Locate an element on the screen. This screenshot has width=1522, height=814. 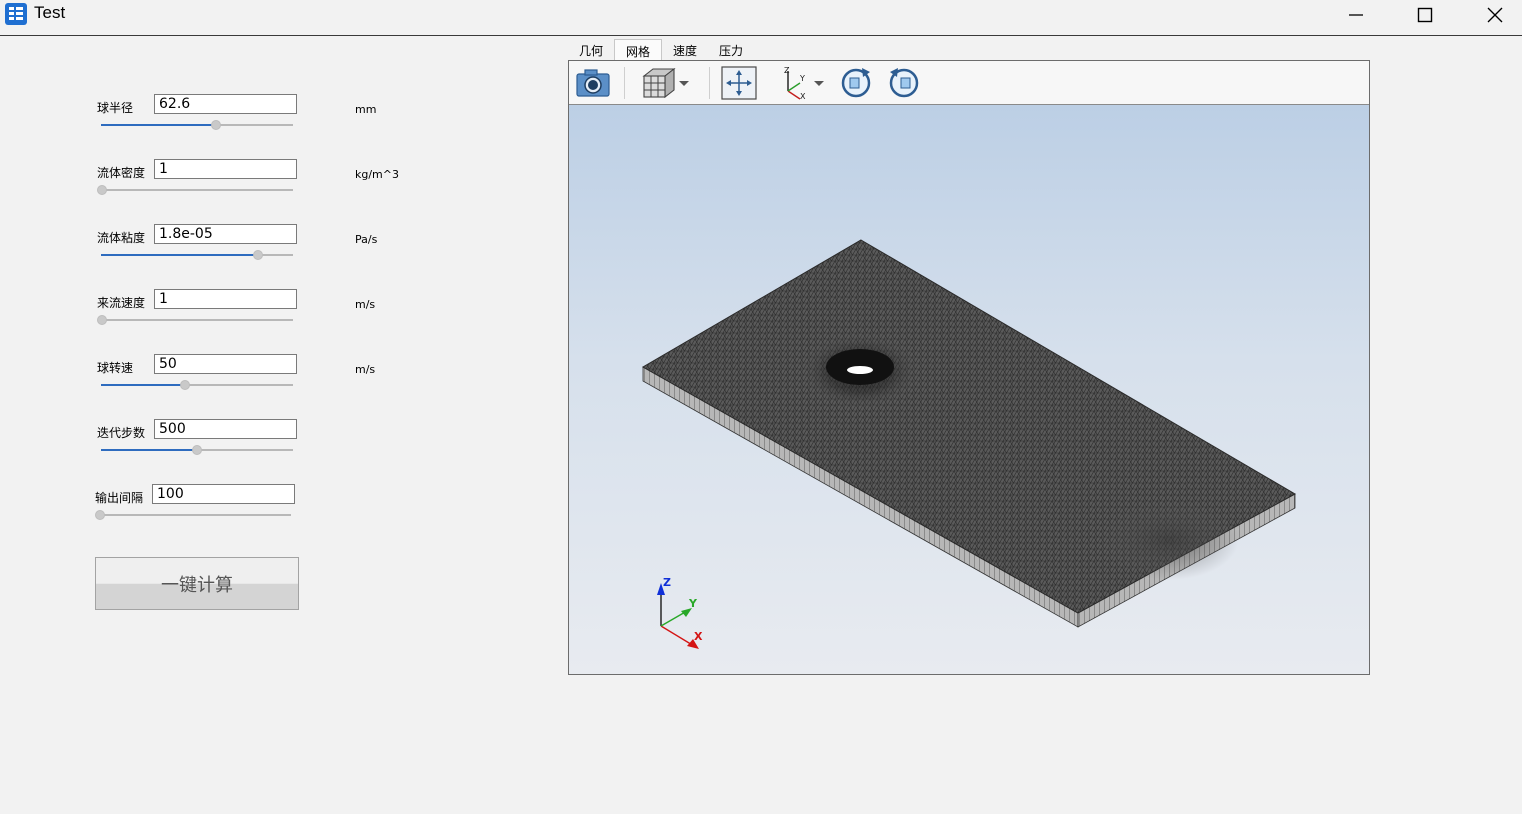
param-label: 流体粘度 is located at coordinates (121, 238).